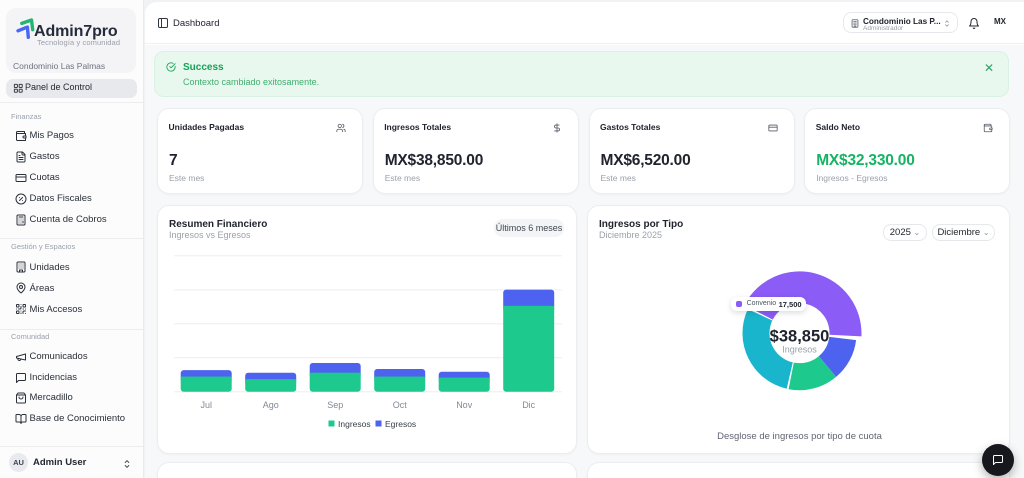 Image resolution: width=1024 pixels, height=478 pixels. What do you see at coordinates (400, 424) in the screenshot?
I see `svg-text: Egresos` at bounding box center [400, 424].